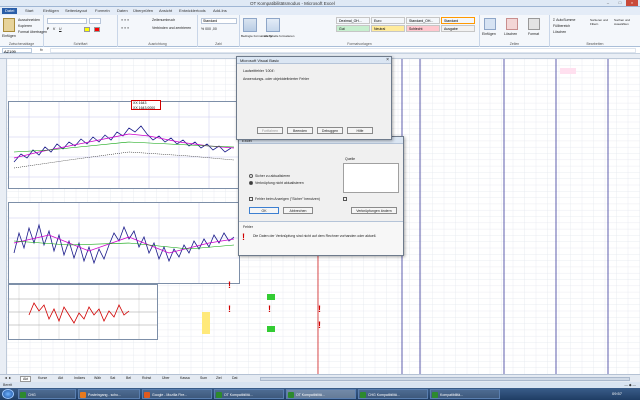  I want to click on checkbox-safe, so click(251, 199).